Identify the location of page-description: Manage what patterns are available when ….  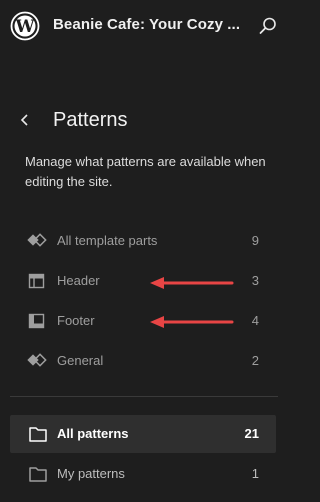
(145, 171).